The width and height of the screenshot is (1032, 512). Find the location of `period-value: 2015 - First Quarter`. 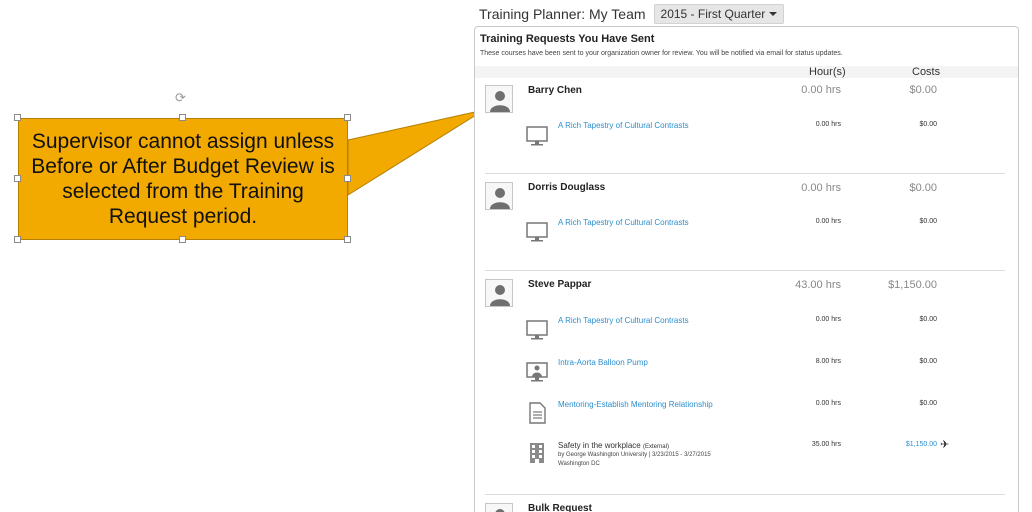

period-value: 2015 - First Quarter is located at coordinates (713, 14).